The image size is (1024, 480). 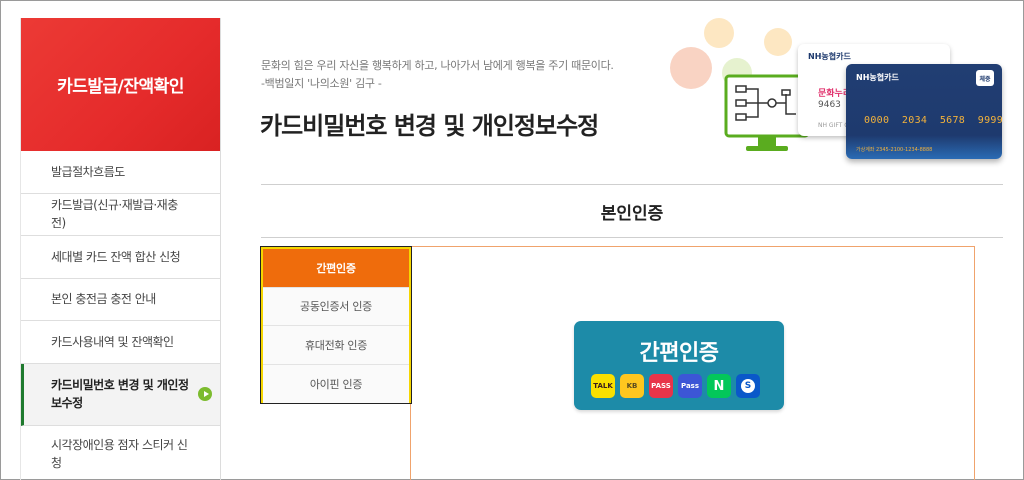 What do you see at coordinates (112, 341) in the screenshot?
I see `sidebar-item-label: 카드사용내역 및 잔액확인` at bounding box center [112, 341].